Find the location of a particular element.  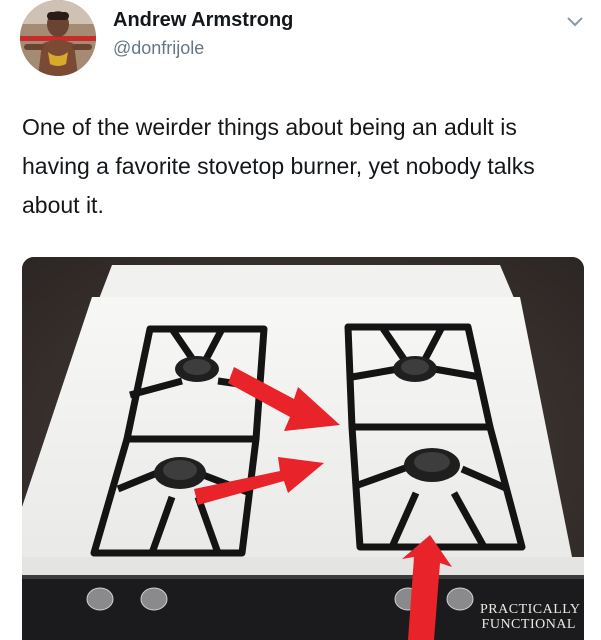

avatar is located at coordinates (58, 38).